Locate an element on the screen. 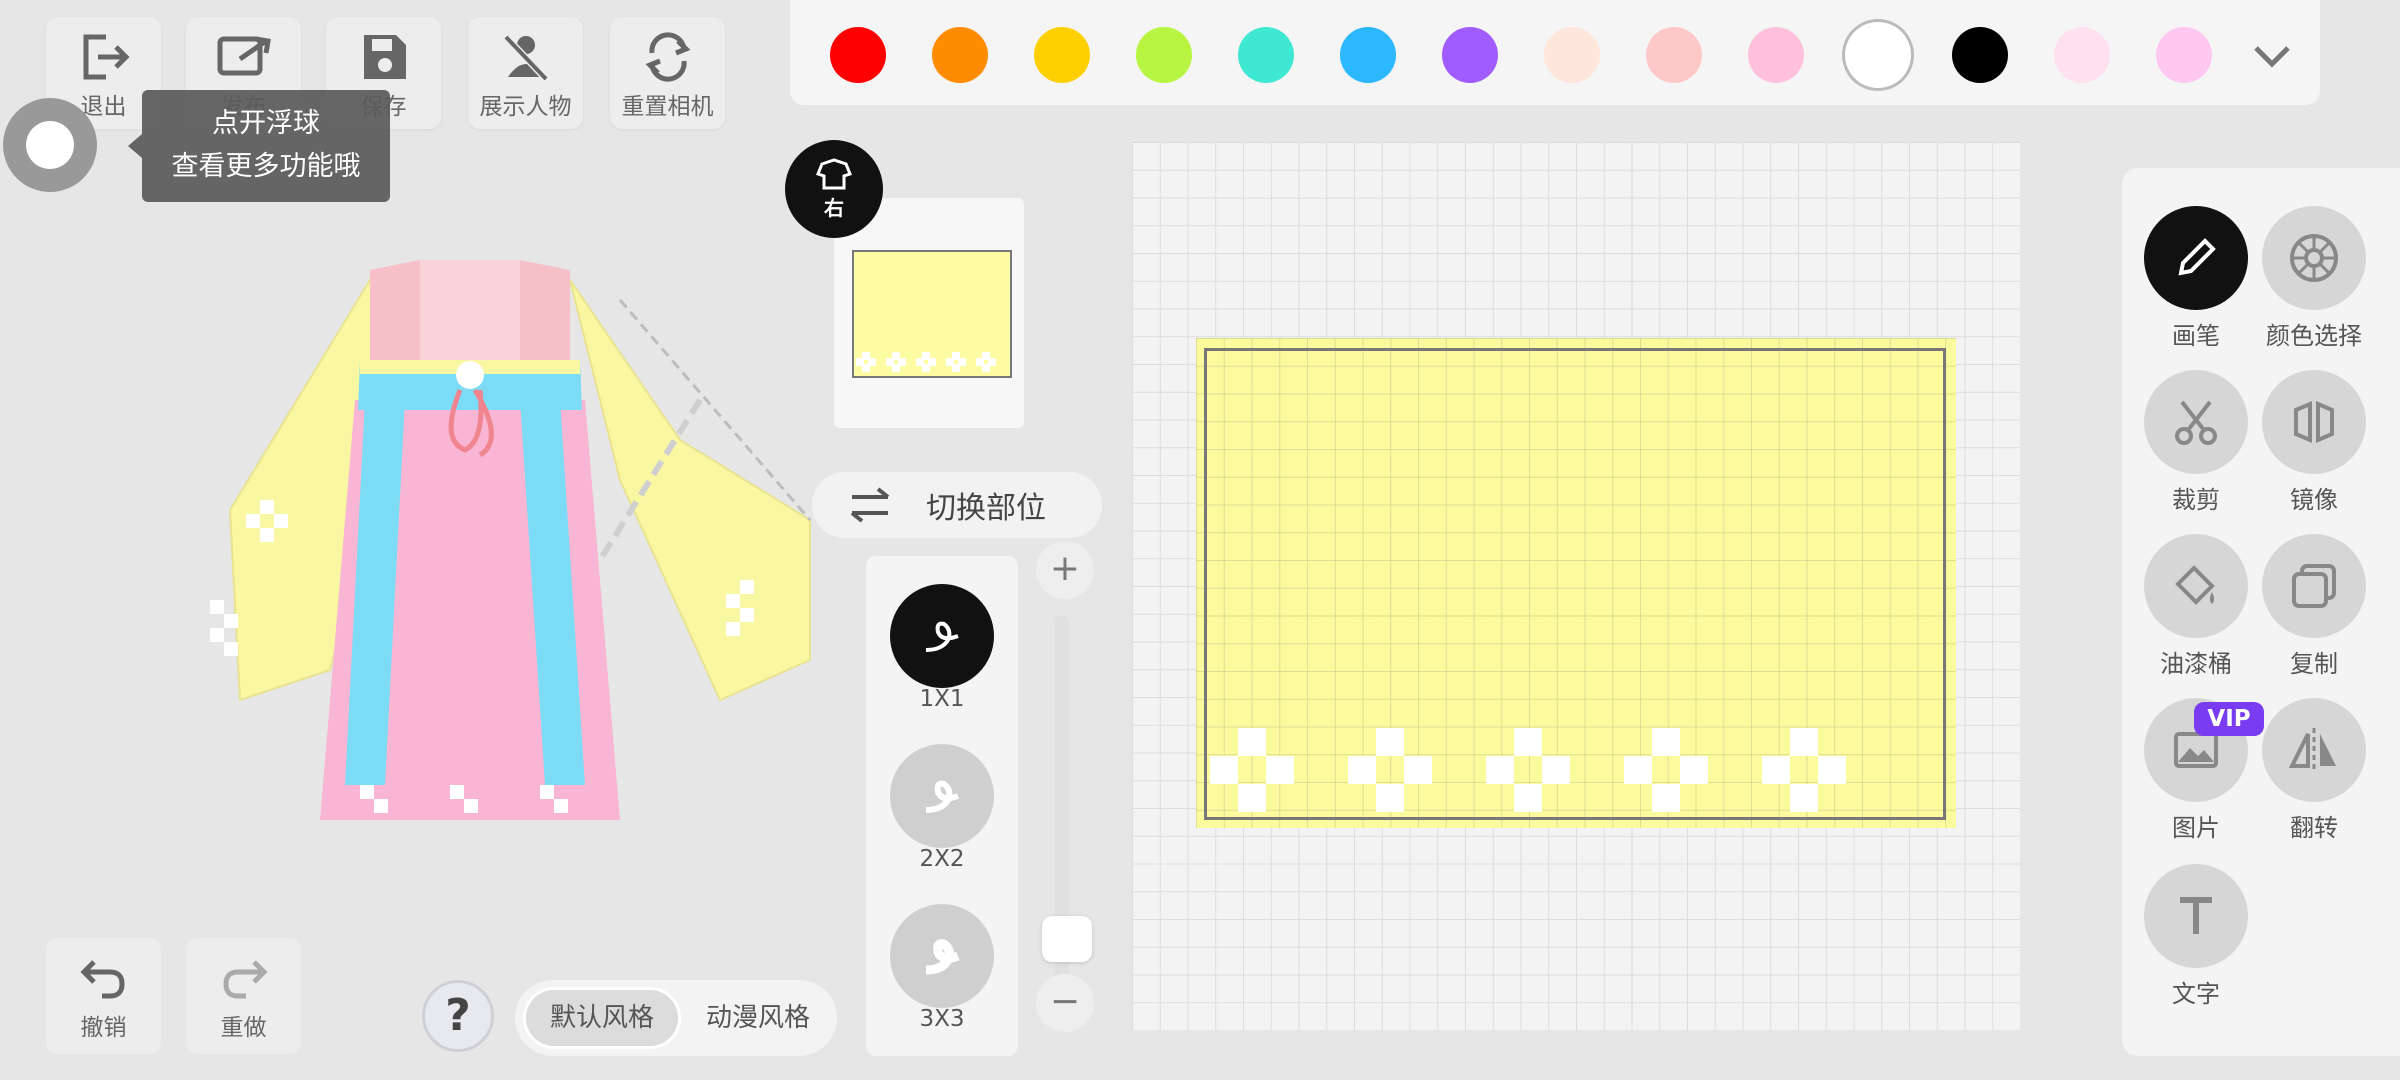 The height and width of the screenshot is (1080, 2400). mirror-icon is located at coordinates (2314, 422).